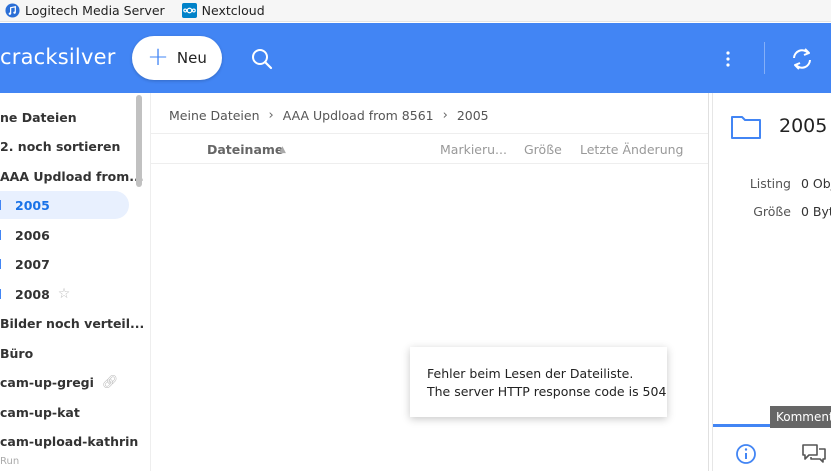 Image resolution: width=831 pixels, height=471 pixels. I want to click on sidebar-item-cam-up-gregi: cam-up-gregi 🔗︎, so click(59, 382).